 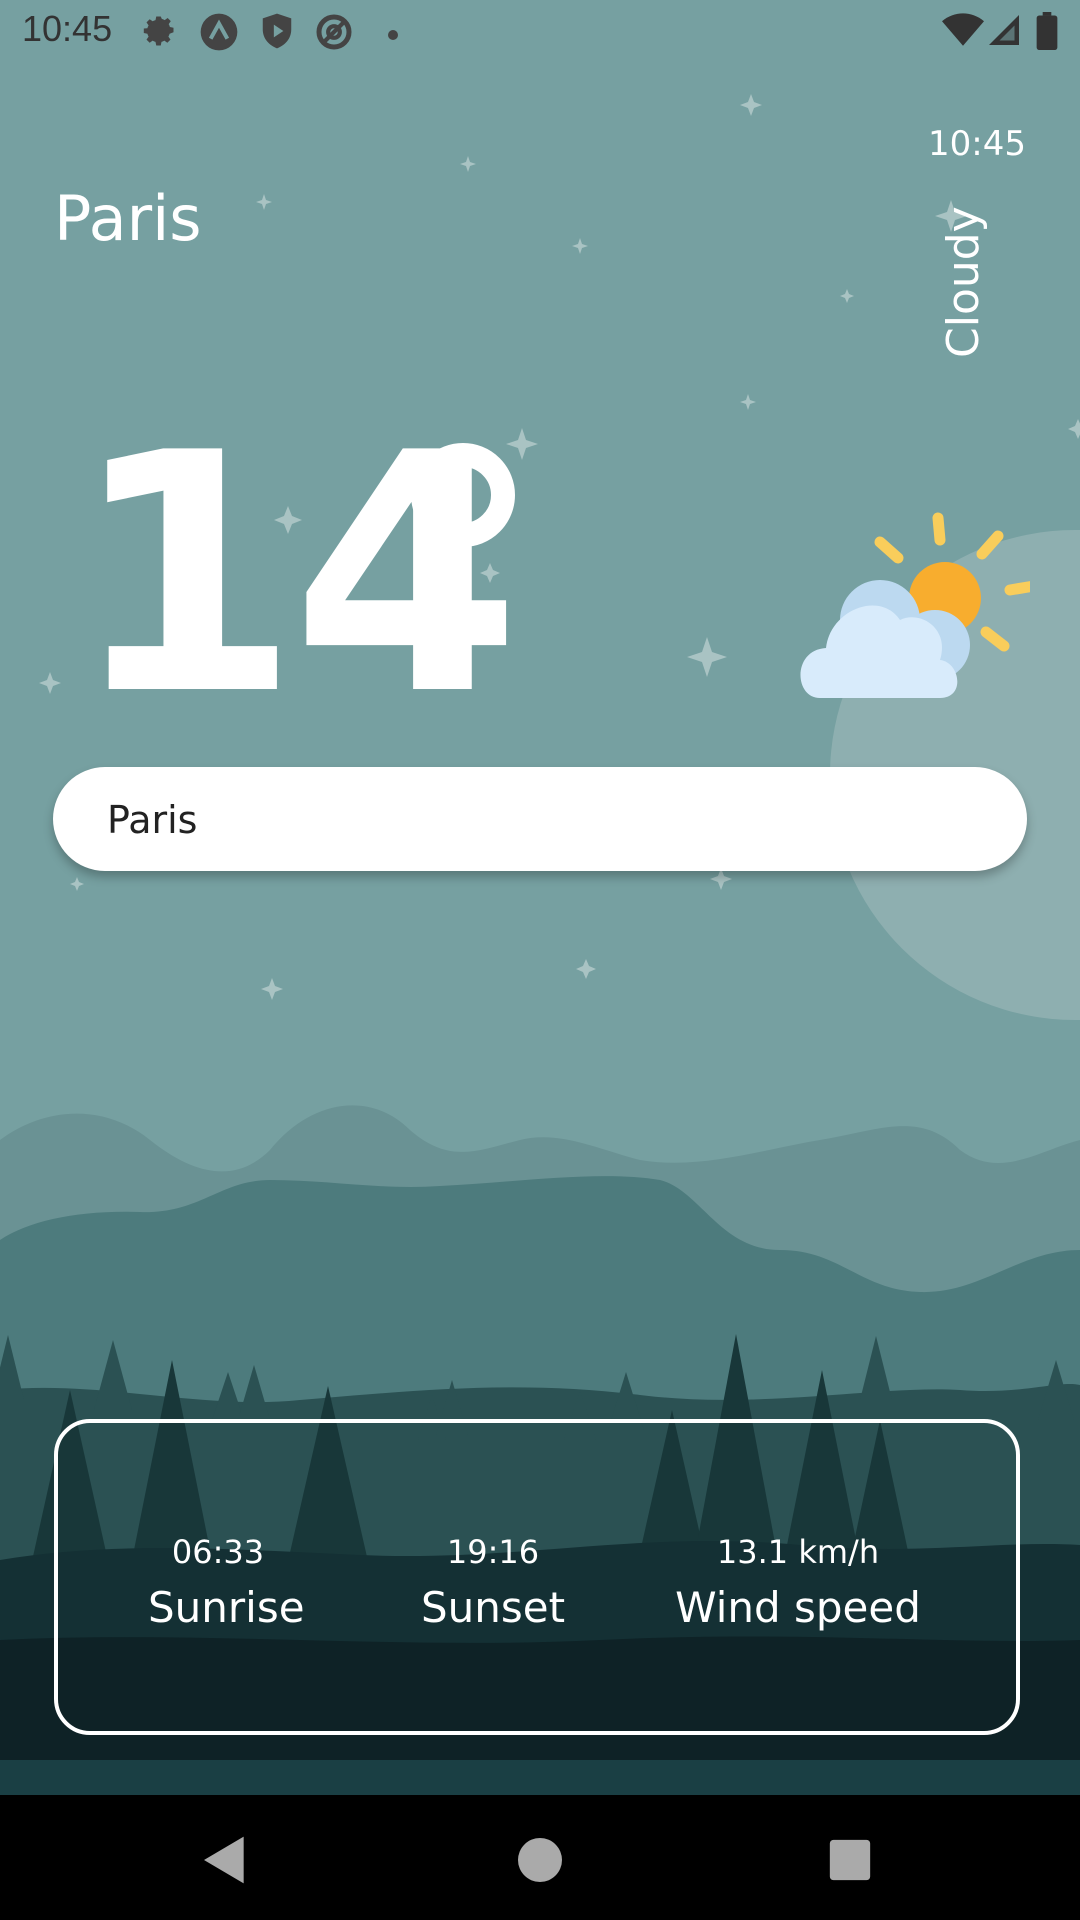 What do you see at coordinates (219, 34) in the screenshot?
I see `app-icon-a` at bounding box center [219, 34].